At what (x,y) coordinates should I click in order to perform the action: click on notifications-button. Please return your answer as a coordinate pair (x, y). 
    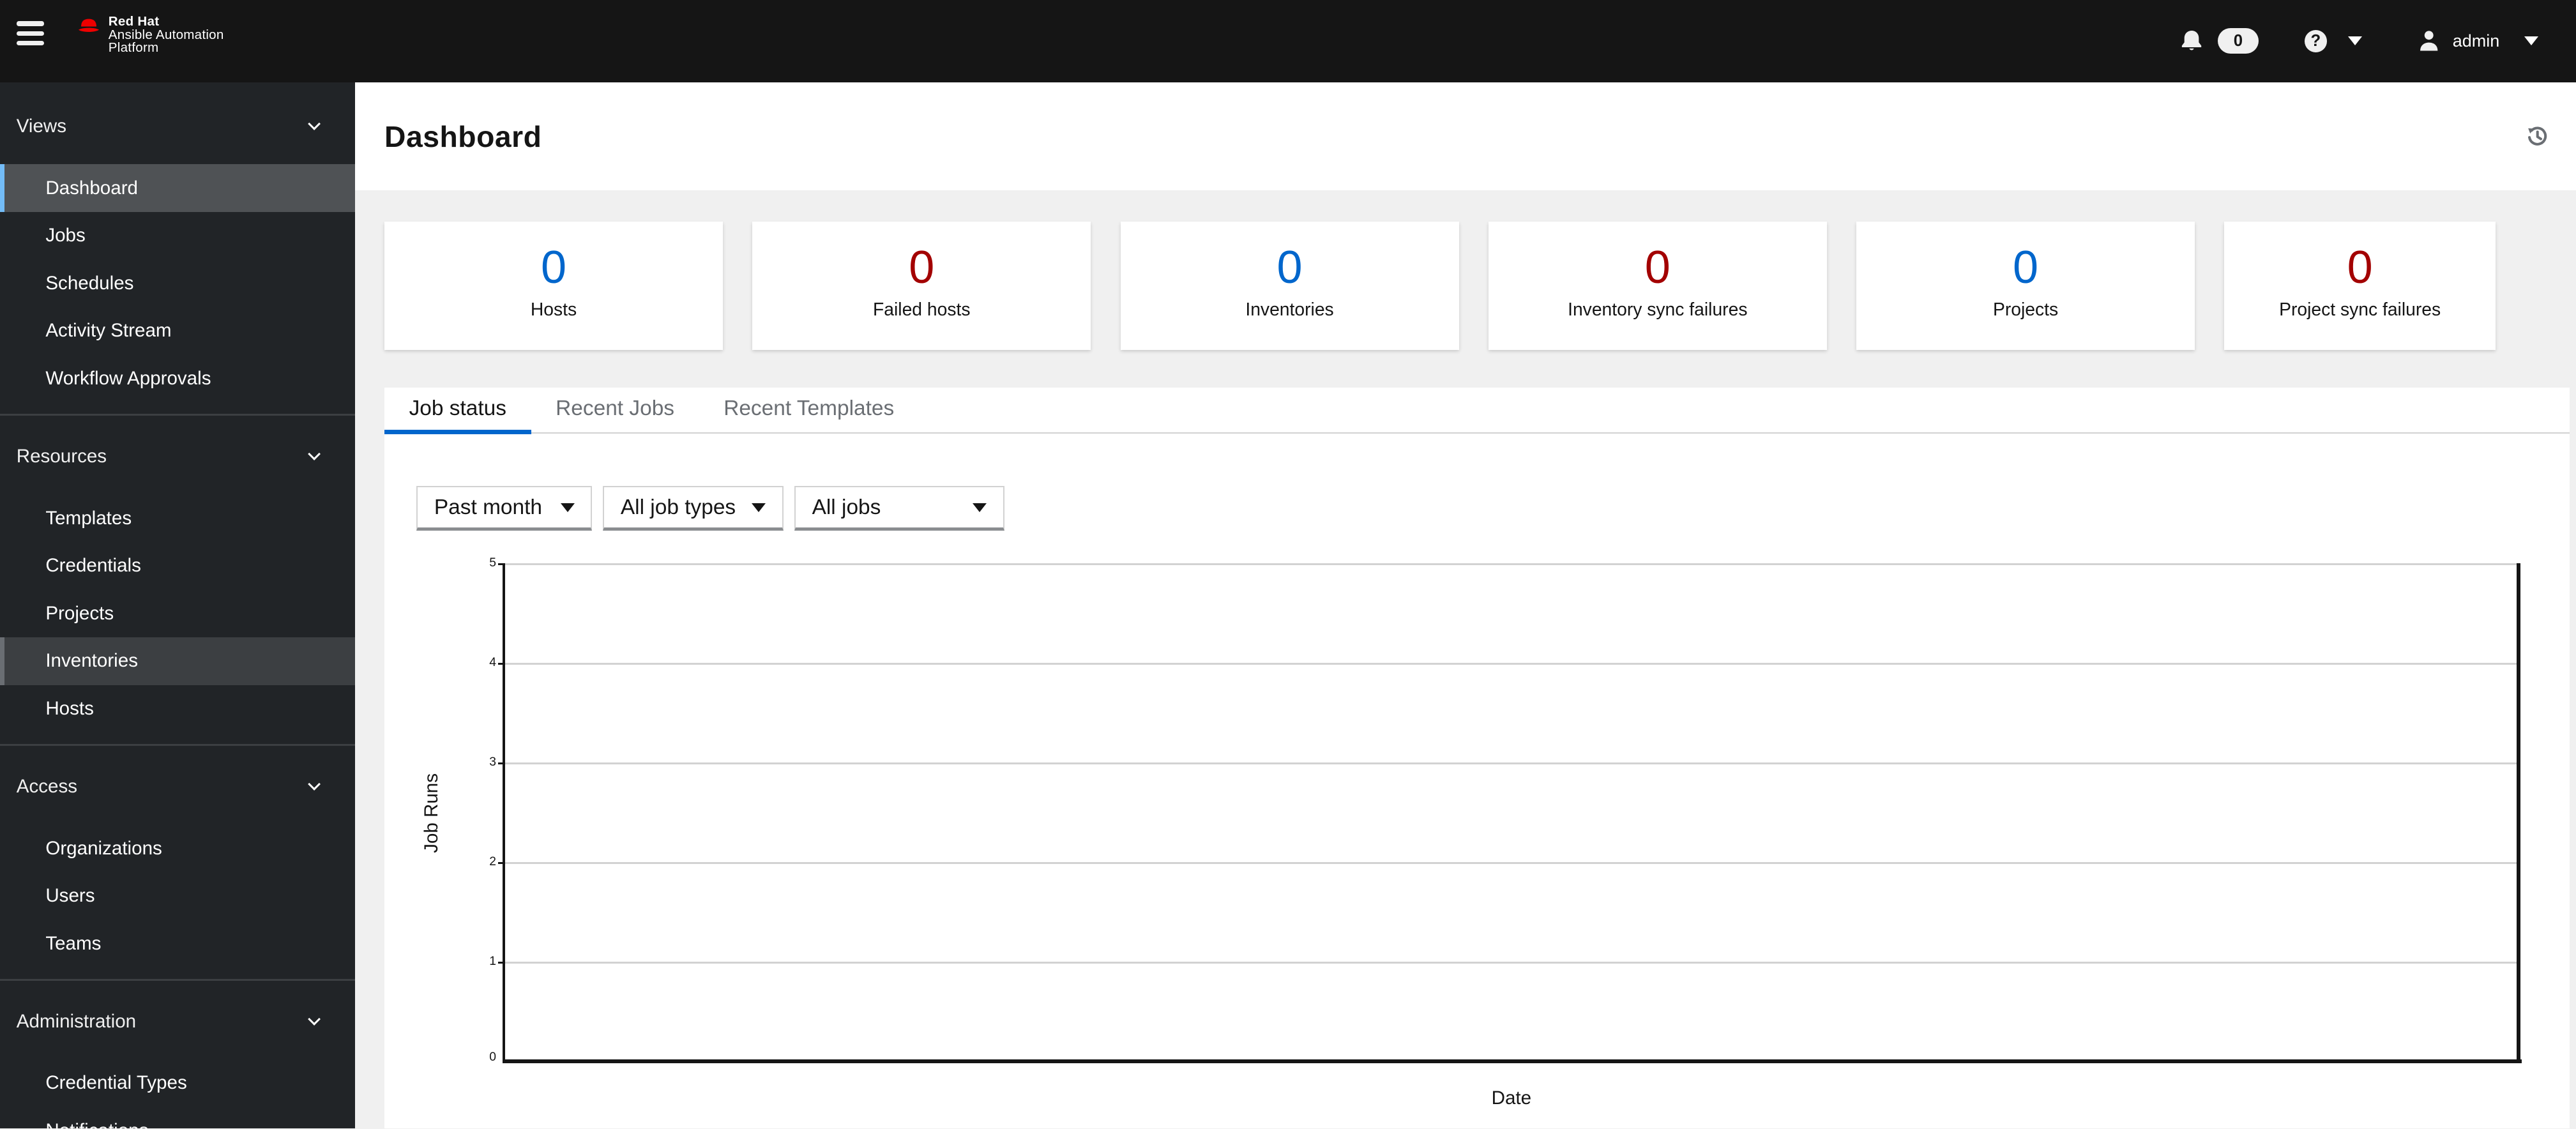
    Looking at the image, I should click on (2191, 40).